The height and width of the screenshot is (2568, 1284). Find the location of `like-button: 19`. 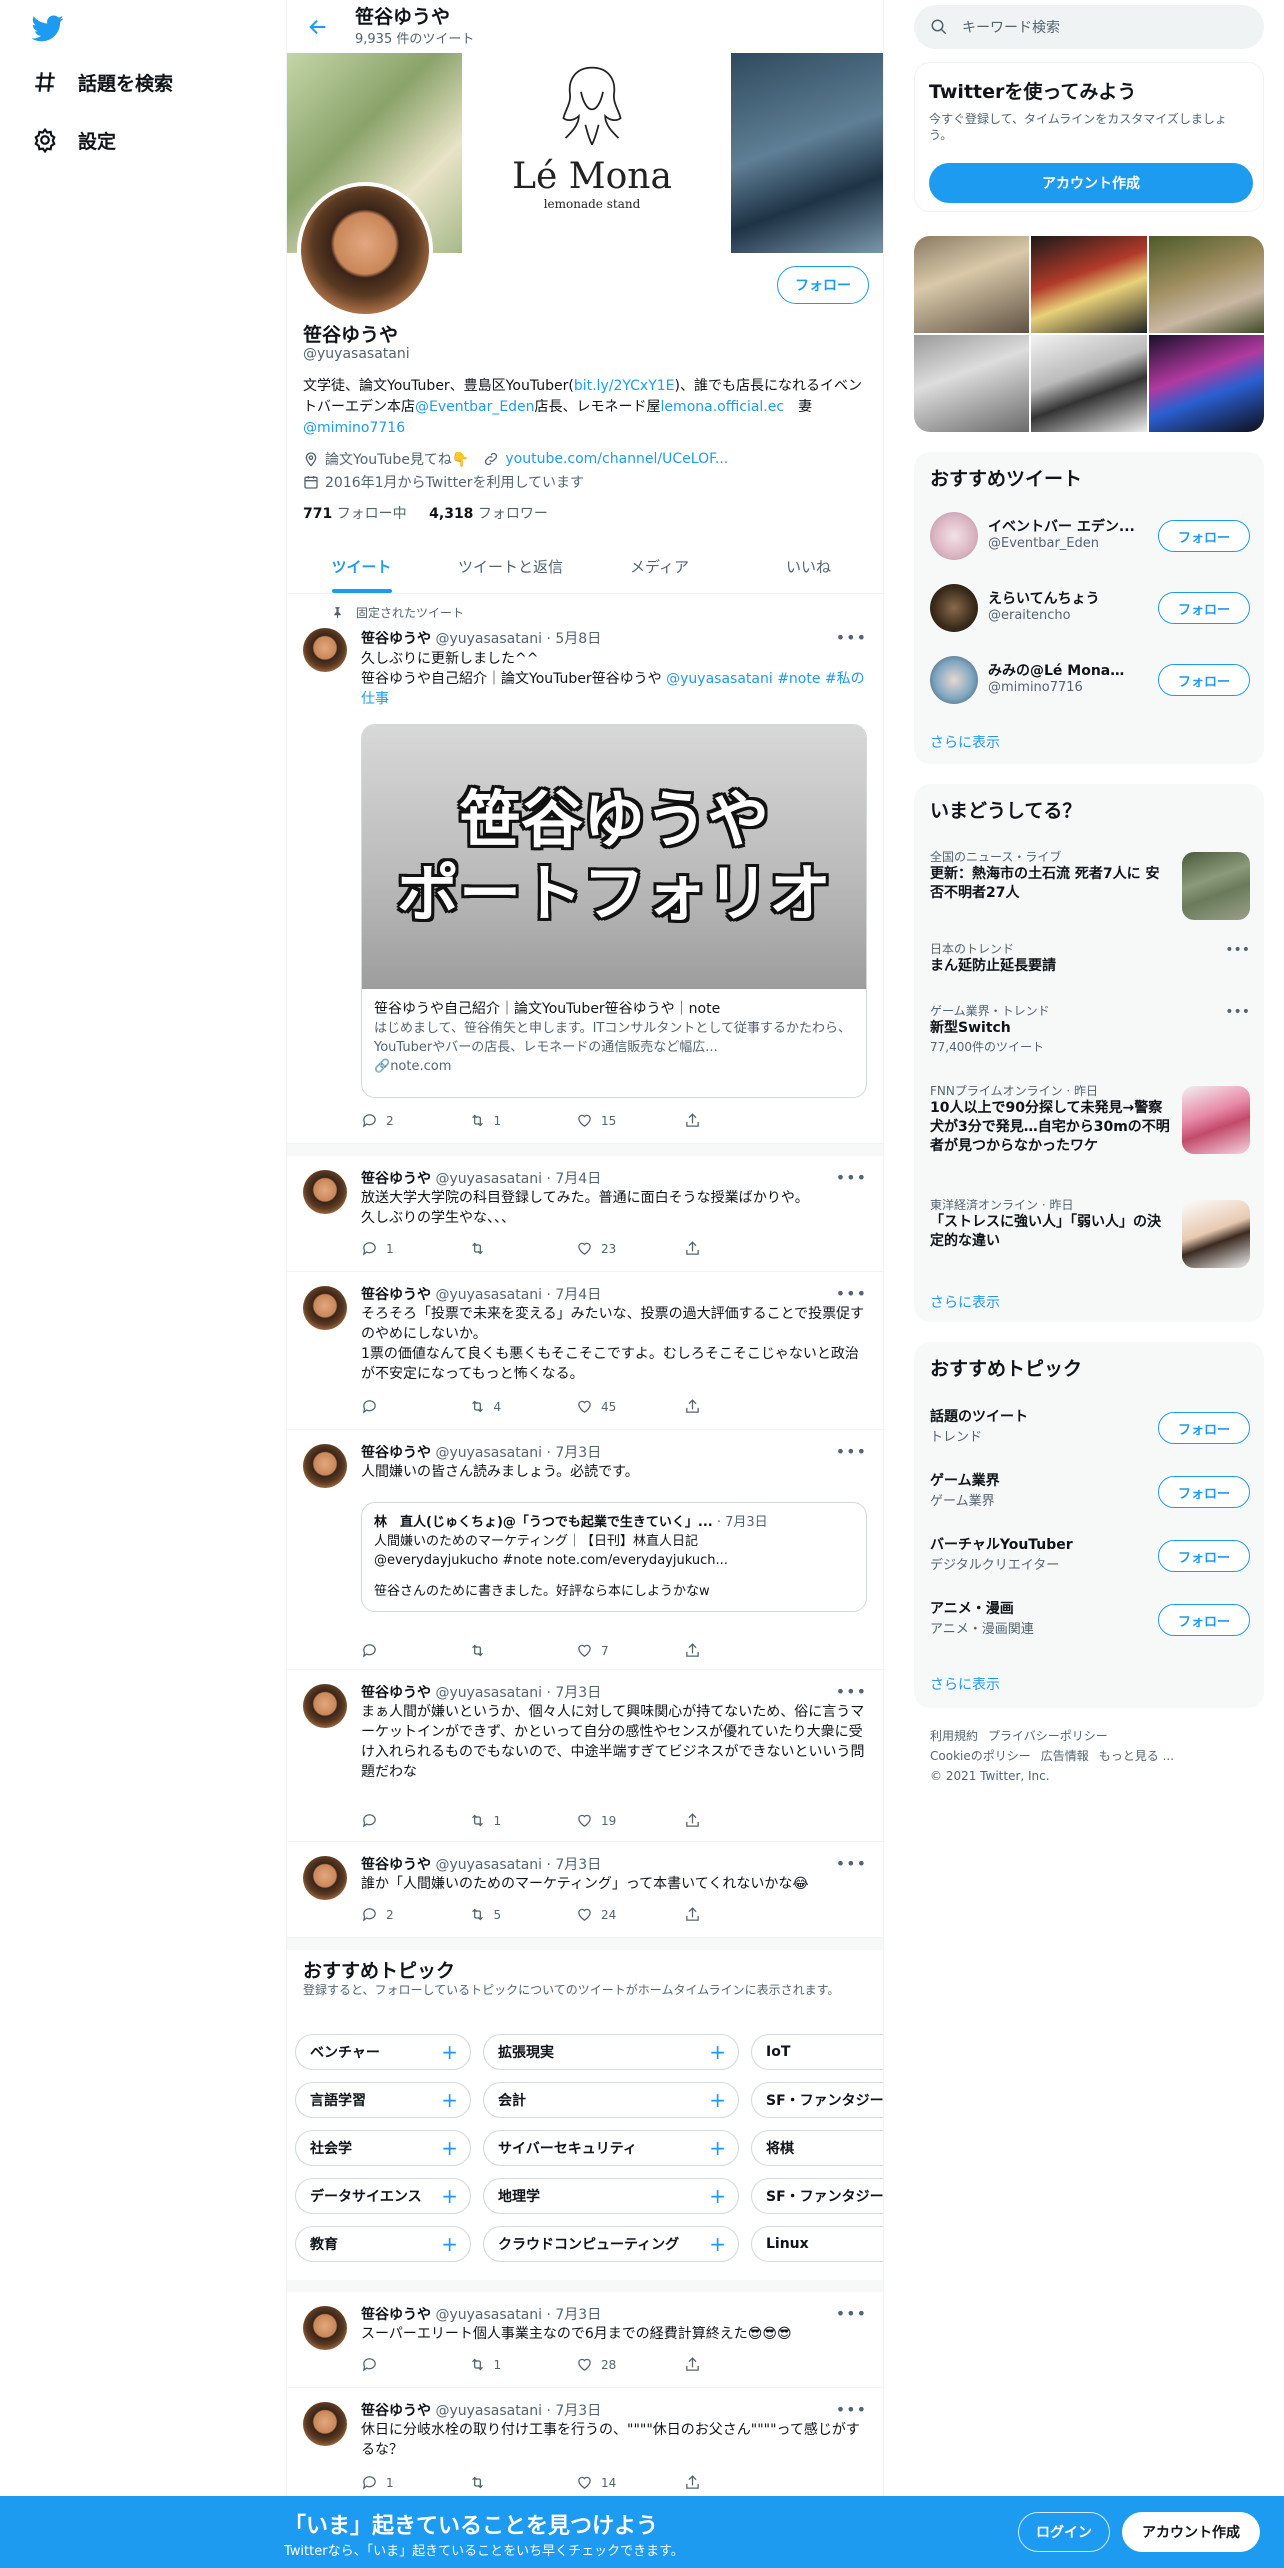

like-button: 19 is located at coordinates (630, 1820).